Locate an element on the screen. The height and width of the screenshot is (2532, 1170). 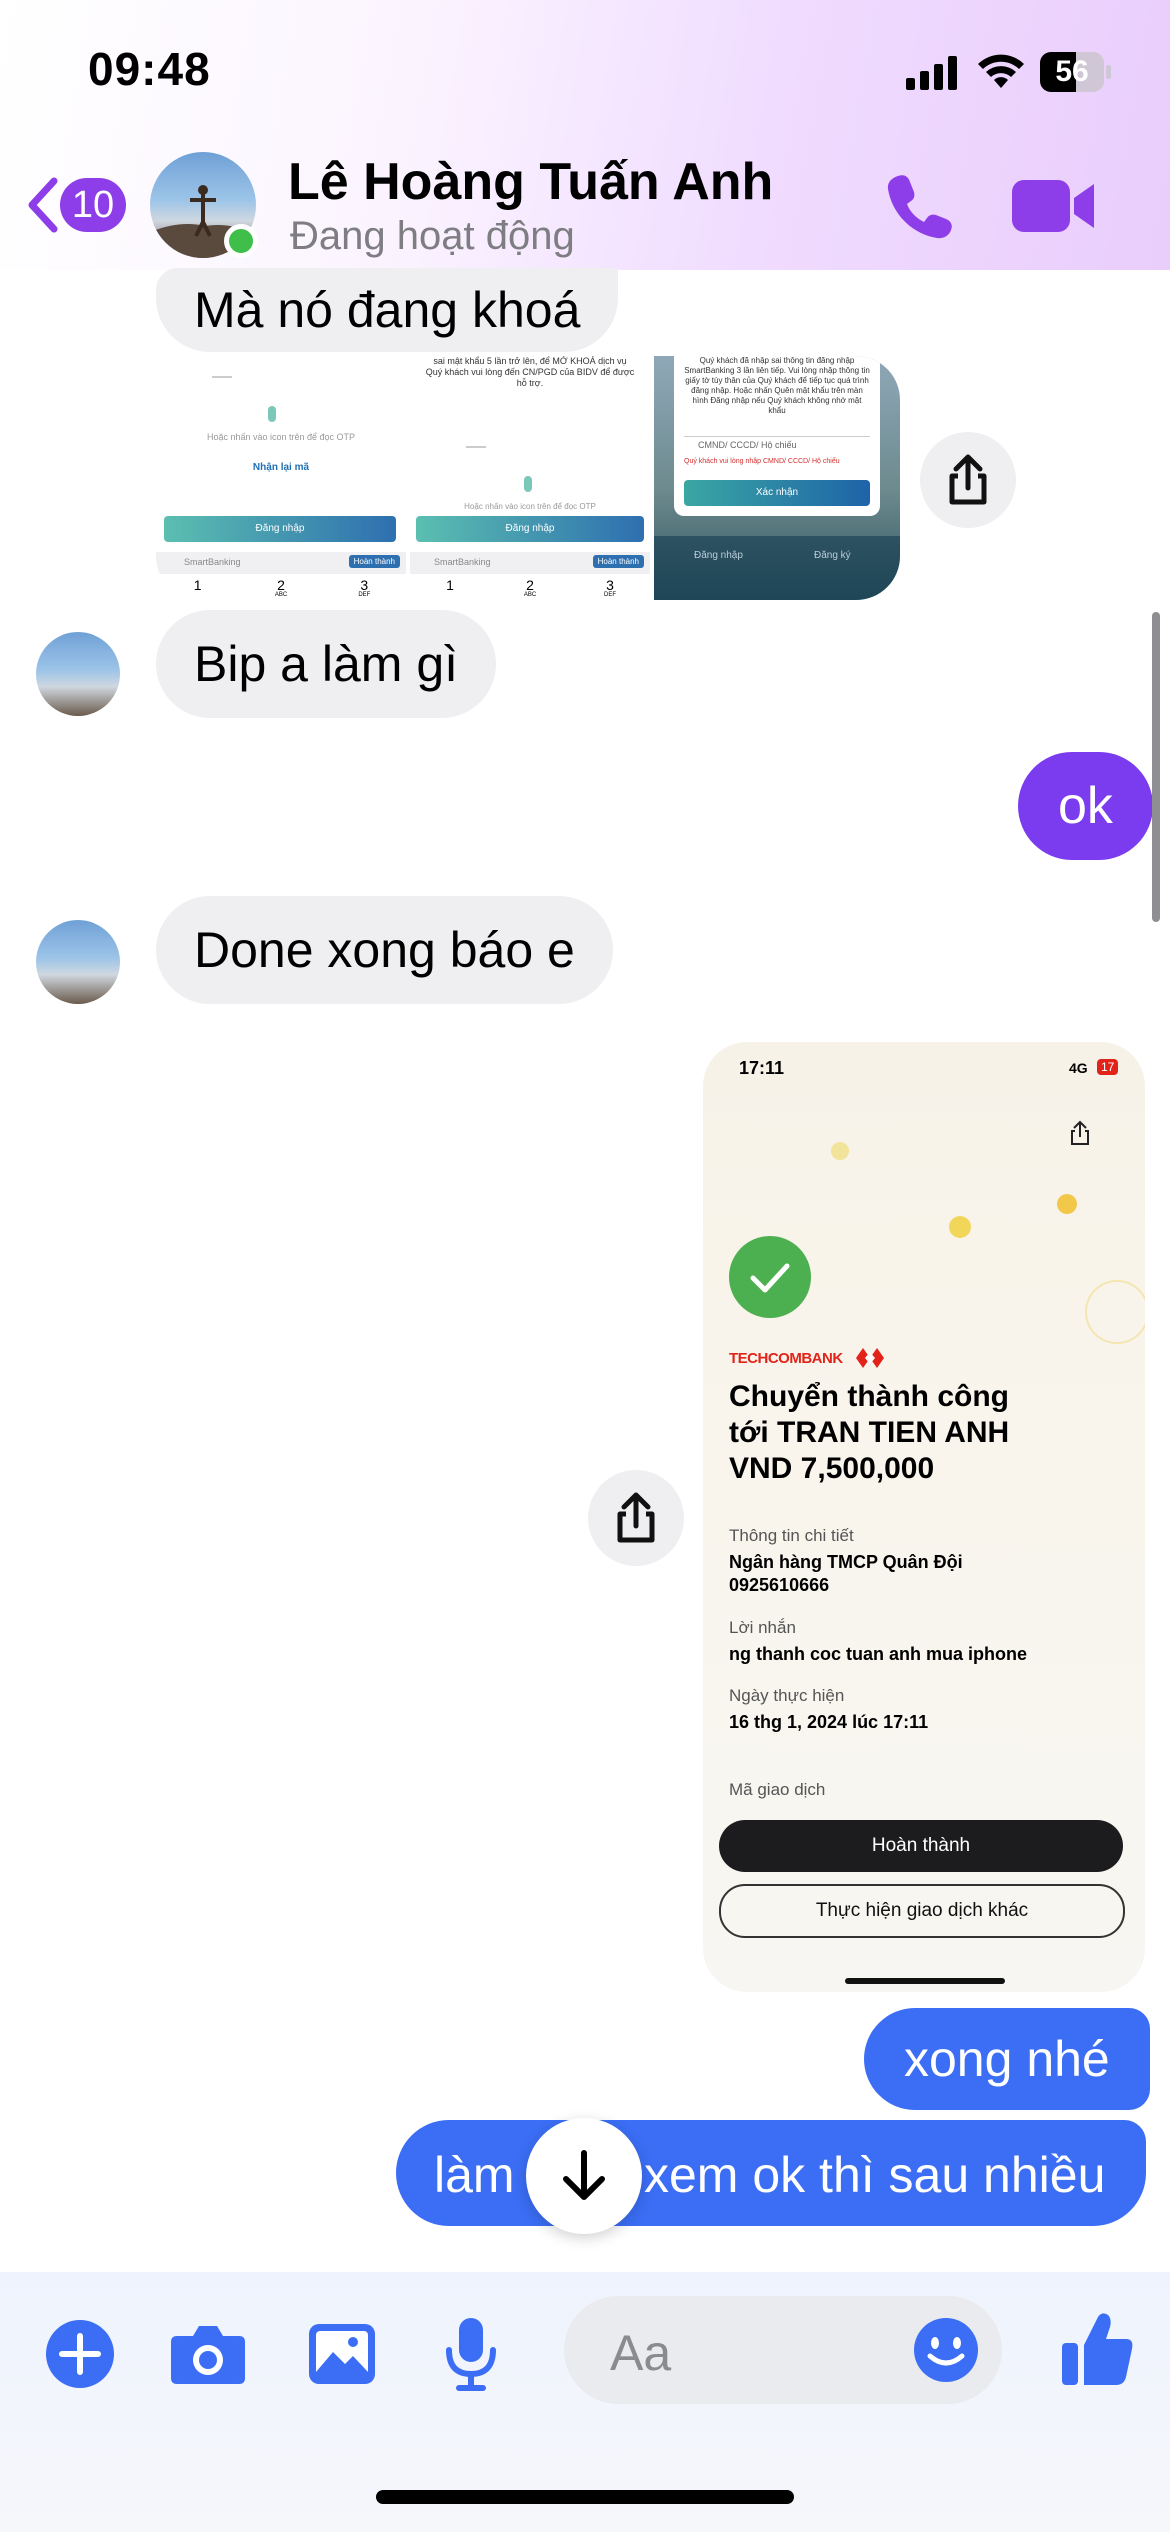
video-call-button is located at coordinates (1054, 206).